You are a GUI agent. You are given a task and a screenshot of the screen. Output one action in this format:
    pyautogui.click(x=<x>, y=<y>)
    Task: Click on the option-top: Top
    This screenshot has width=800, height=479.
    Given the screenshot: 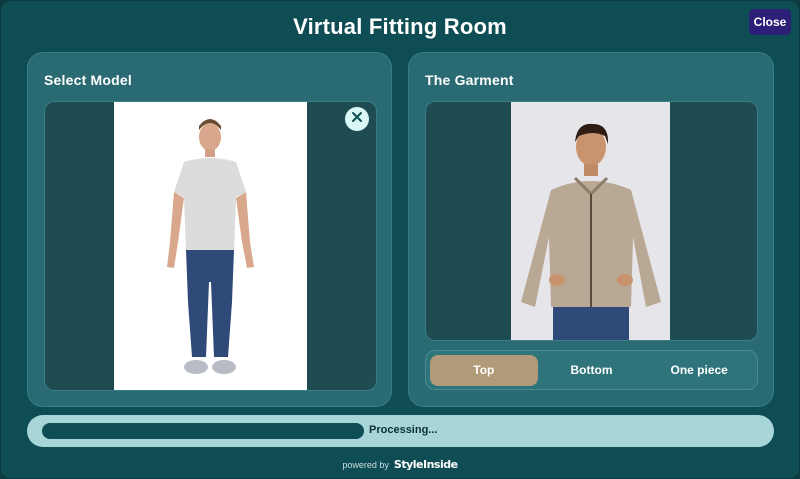 What is the action you would take?
    pyautogui.click(x=484, y=370)
    